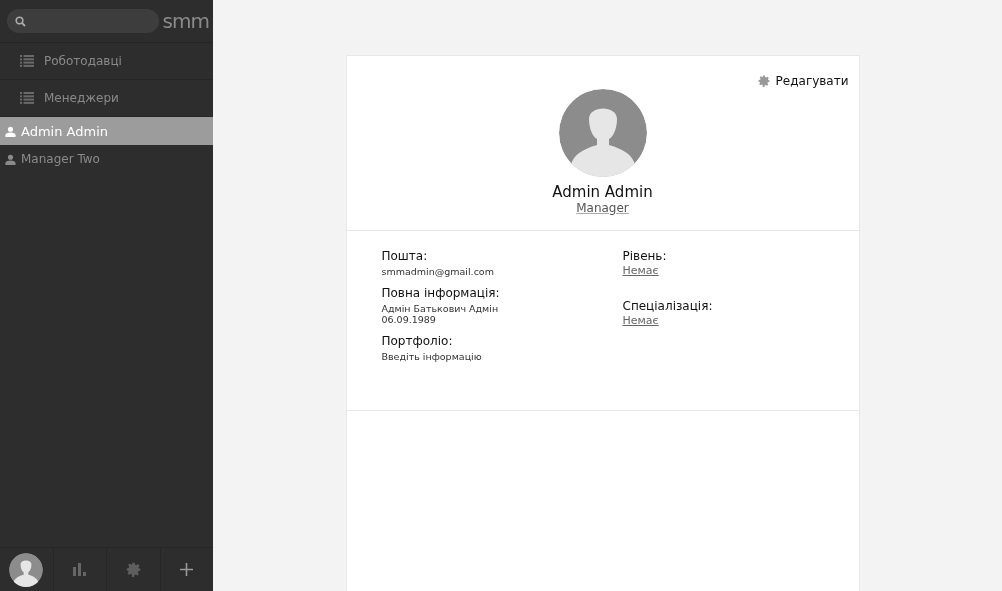  What do you see at coordinates (438, 271) in the screenshot?
I see `field-value: smmadmin@gmail.com` at bounding box center [438, 271].